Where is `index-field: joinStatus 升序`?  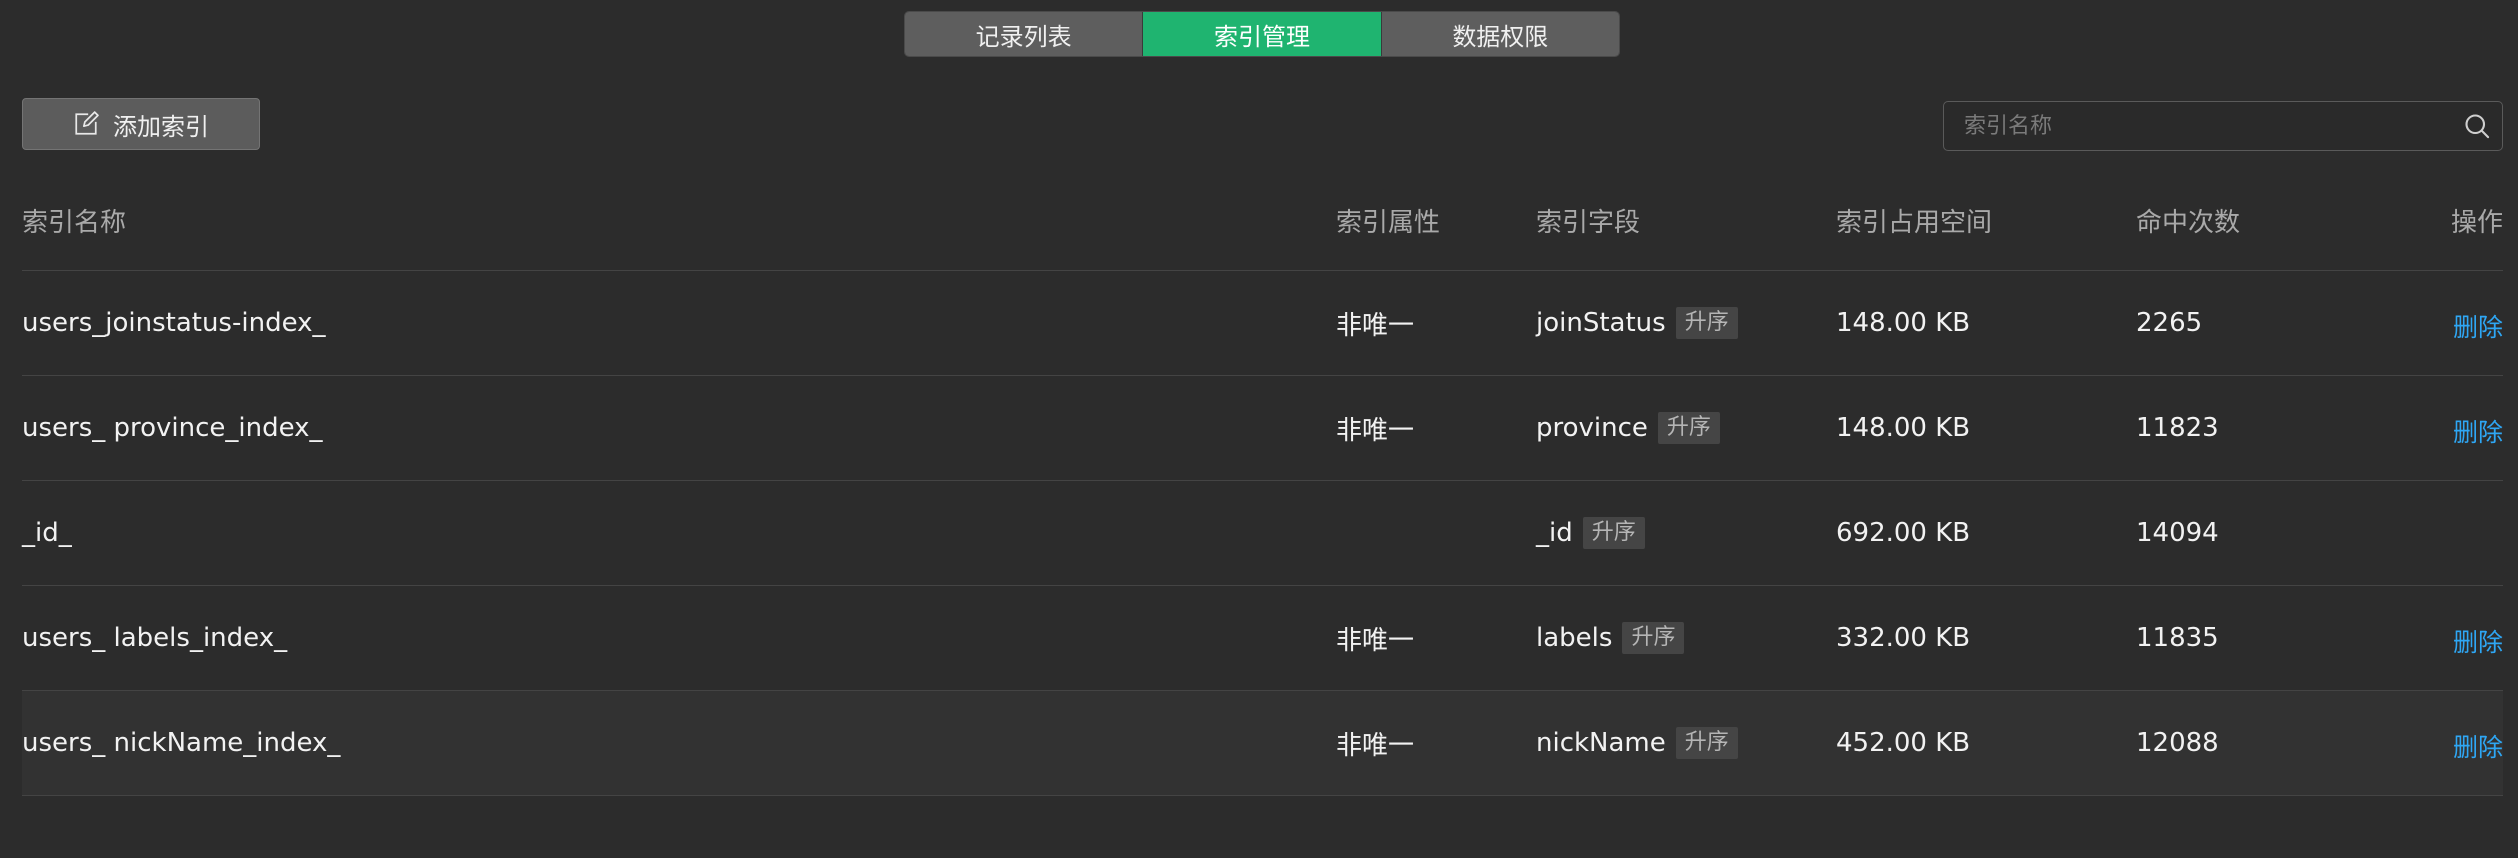 index-field: joinStatus 升序 is located at coordinates (1637, 323).